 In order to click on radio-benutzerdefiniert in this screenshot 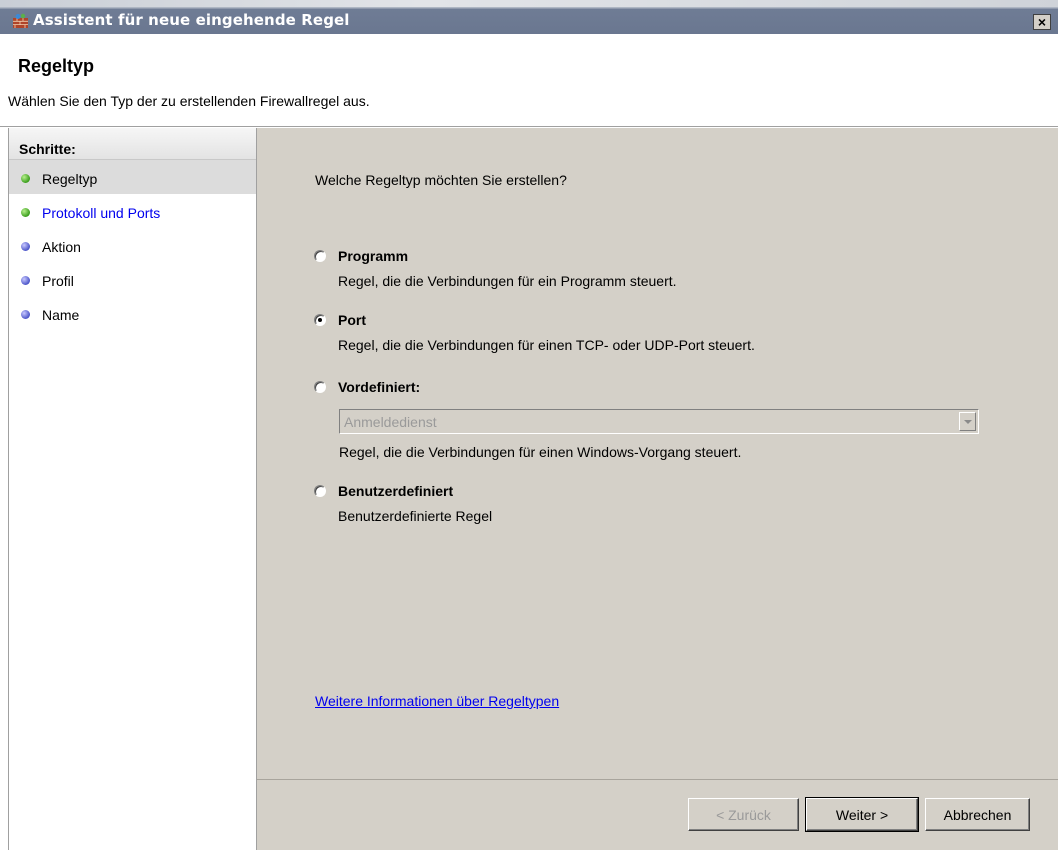, I will do `click(320, 491)`.